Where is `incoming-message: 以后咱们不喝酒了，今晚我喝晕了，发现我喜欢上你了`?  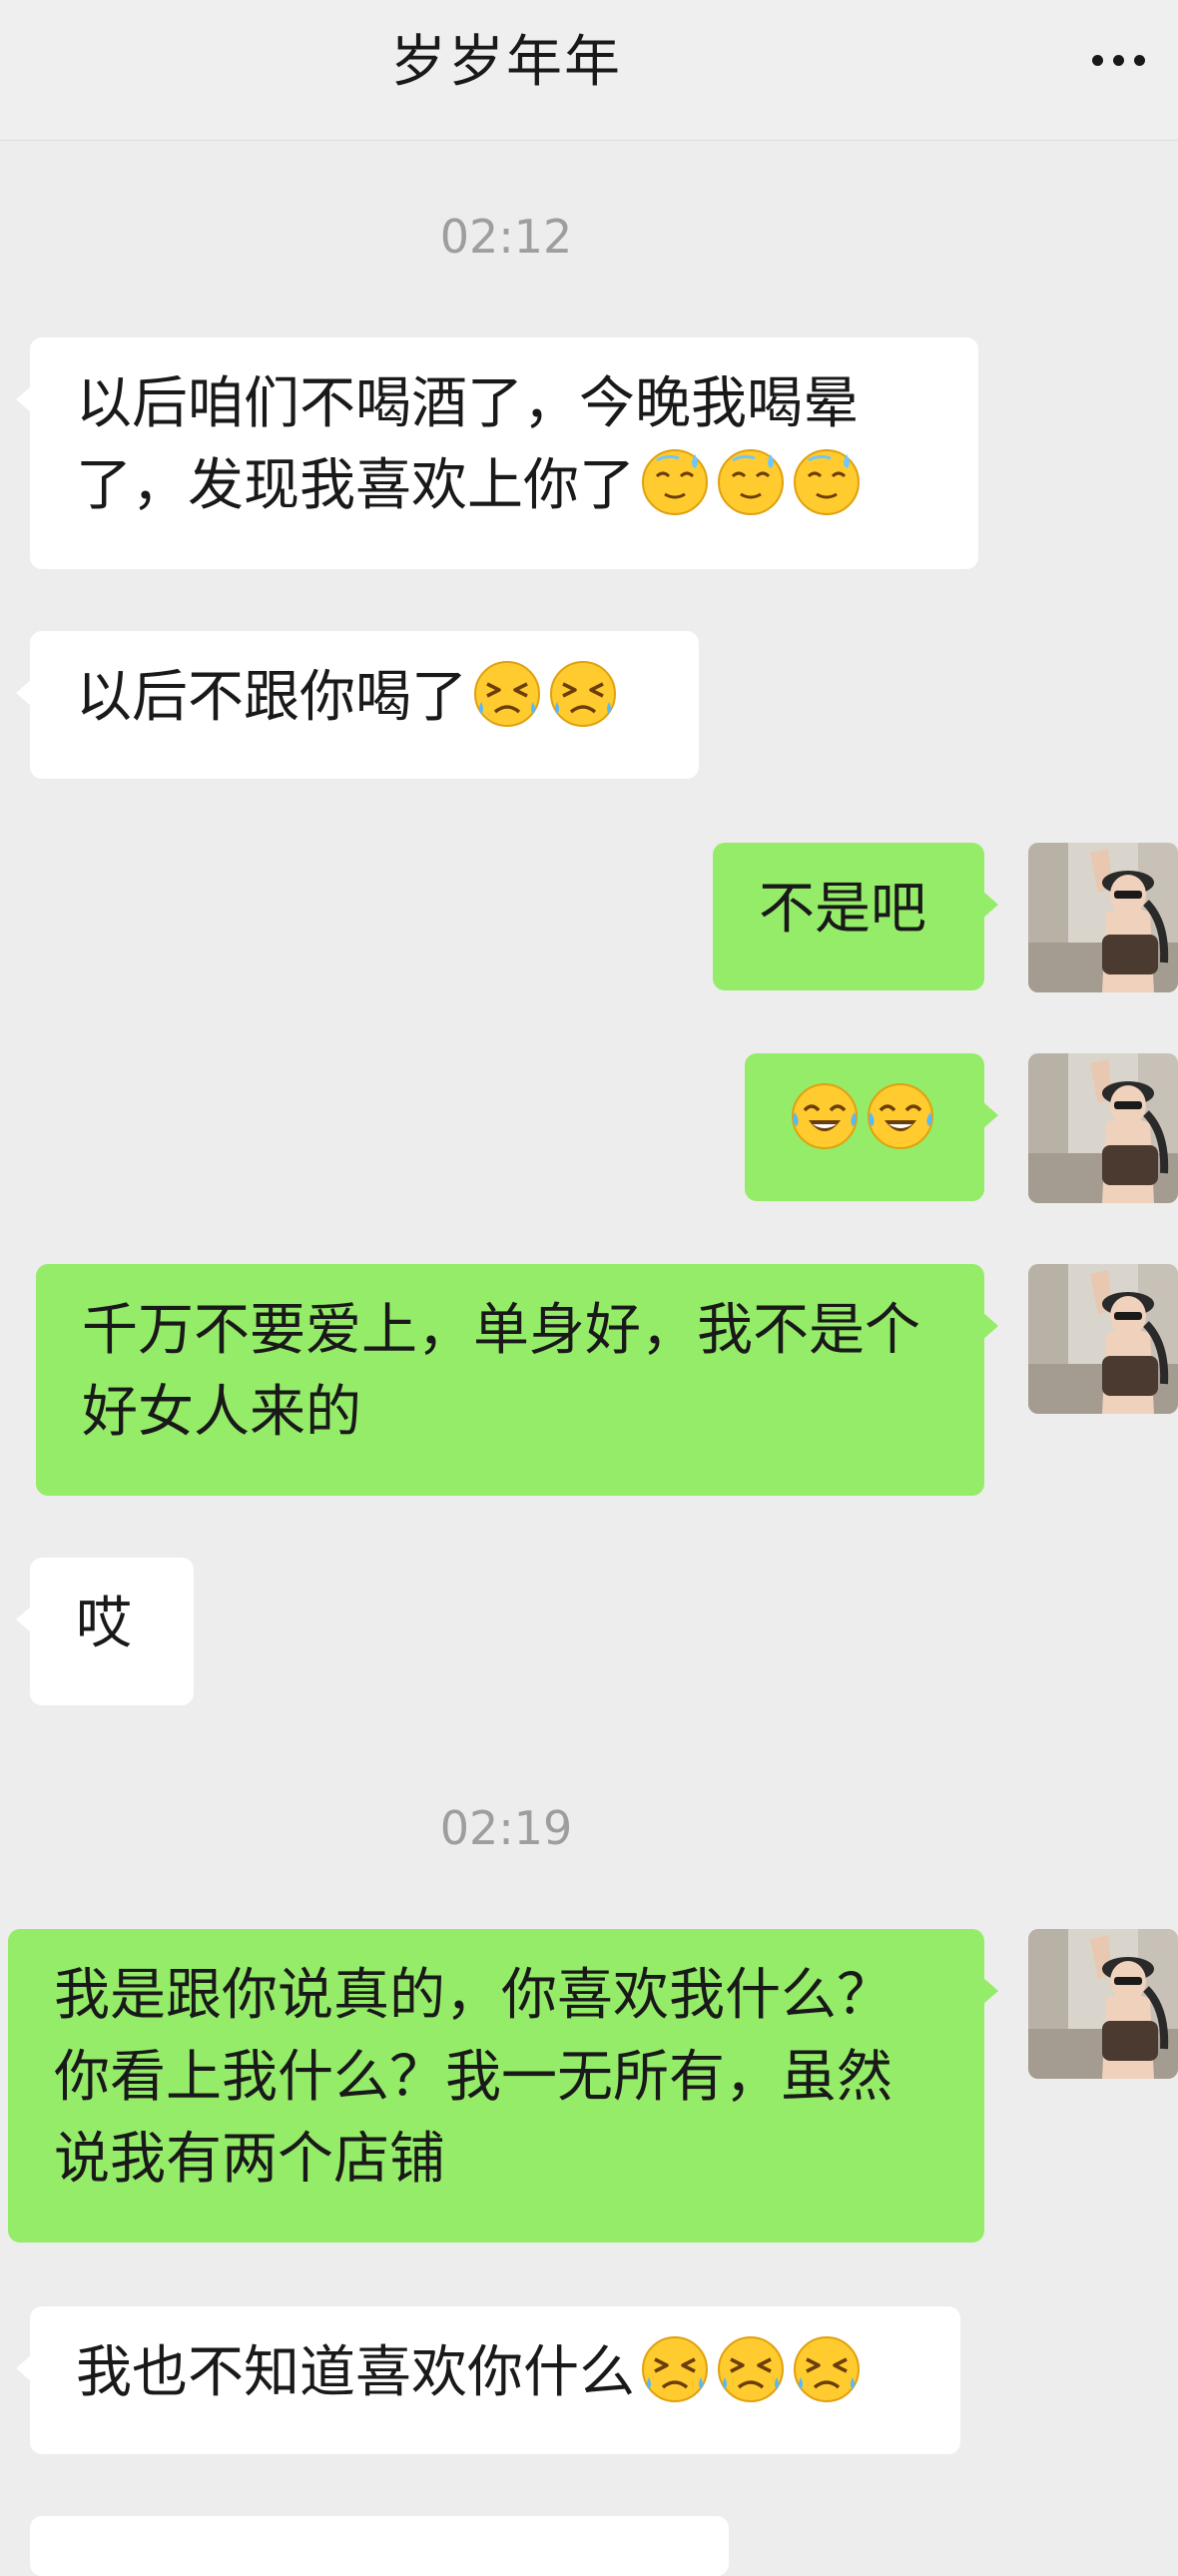 incoming-message: 以后咱们不喝酒了，今晚我喝晕了，发现我喜欢上你了 is located at coordinates (497, 453).